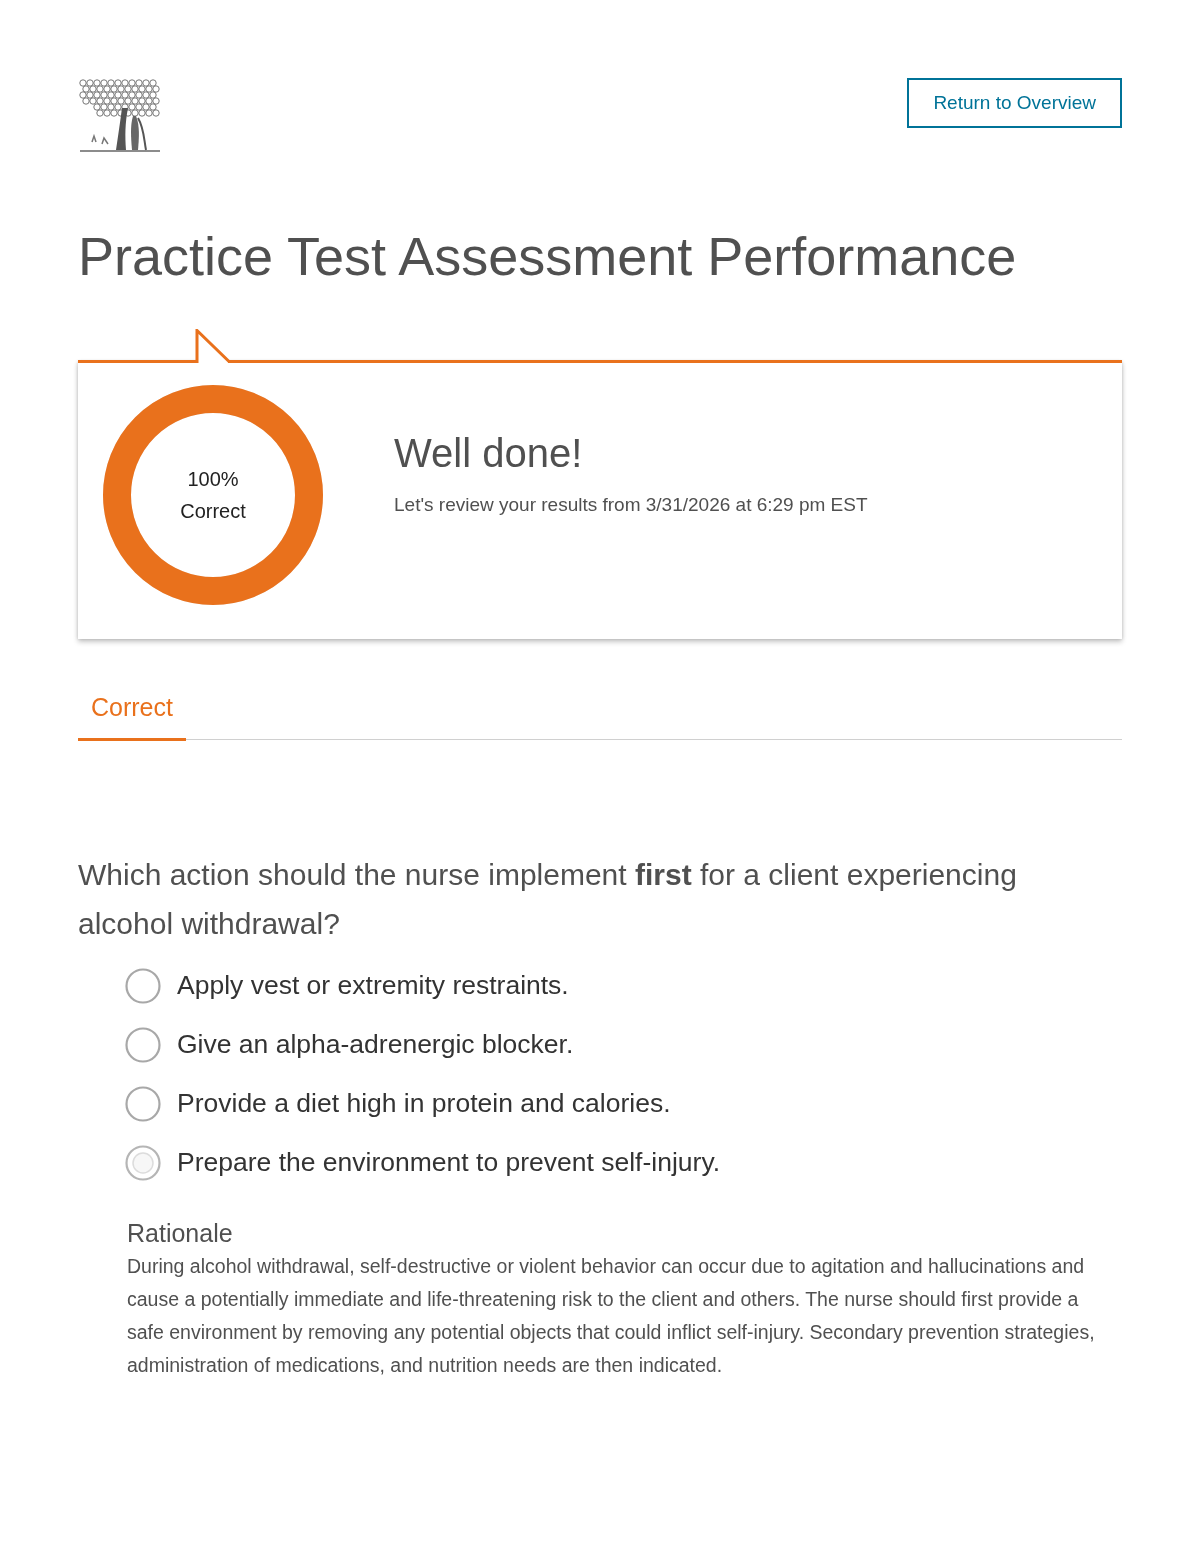 The image size is (1200, 1553). What do you see at coordinates (548, 256) in the screenshot?
I see `page-title: Practice Test Assessment Performance` at bounding box center [548, 256].